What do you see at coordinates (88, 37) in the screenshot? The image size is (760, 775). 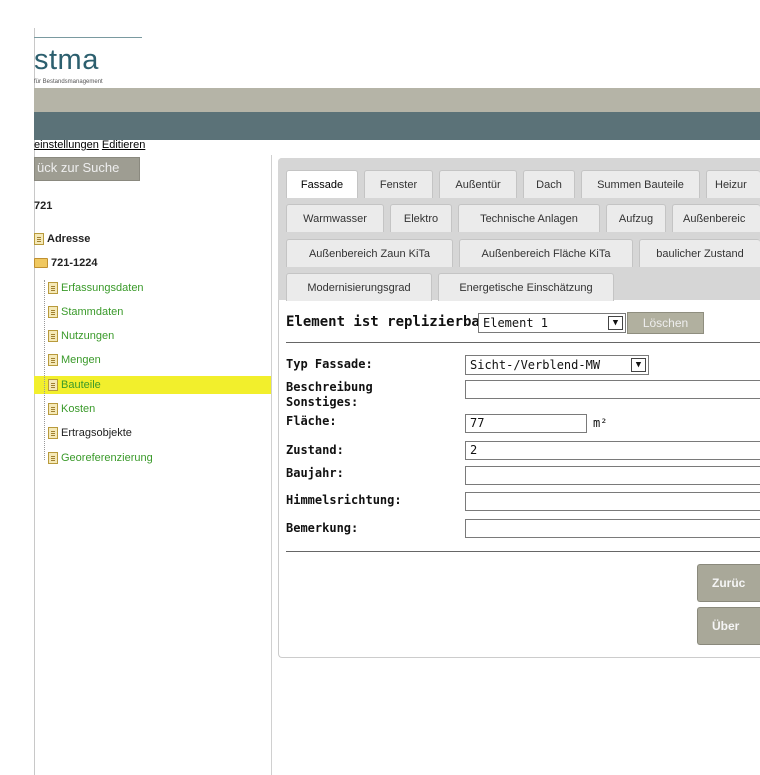 I see `logo-divider` at bounding box center [88, 37].